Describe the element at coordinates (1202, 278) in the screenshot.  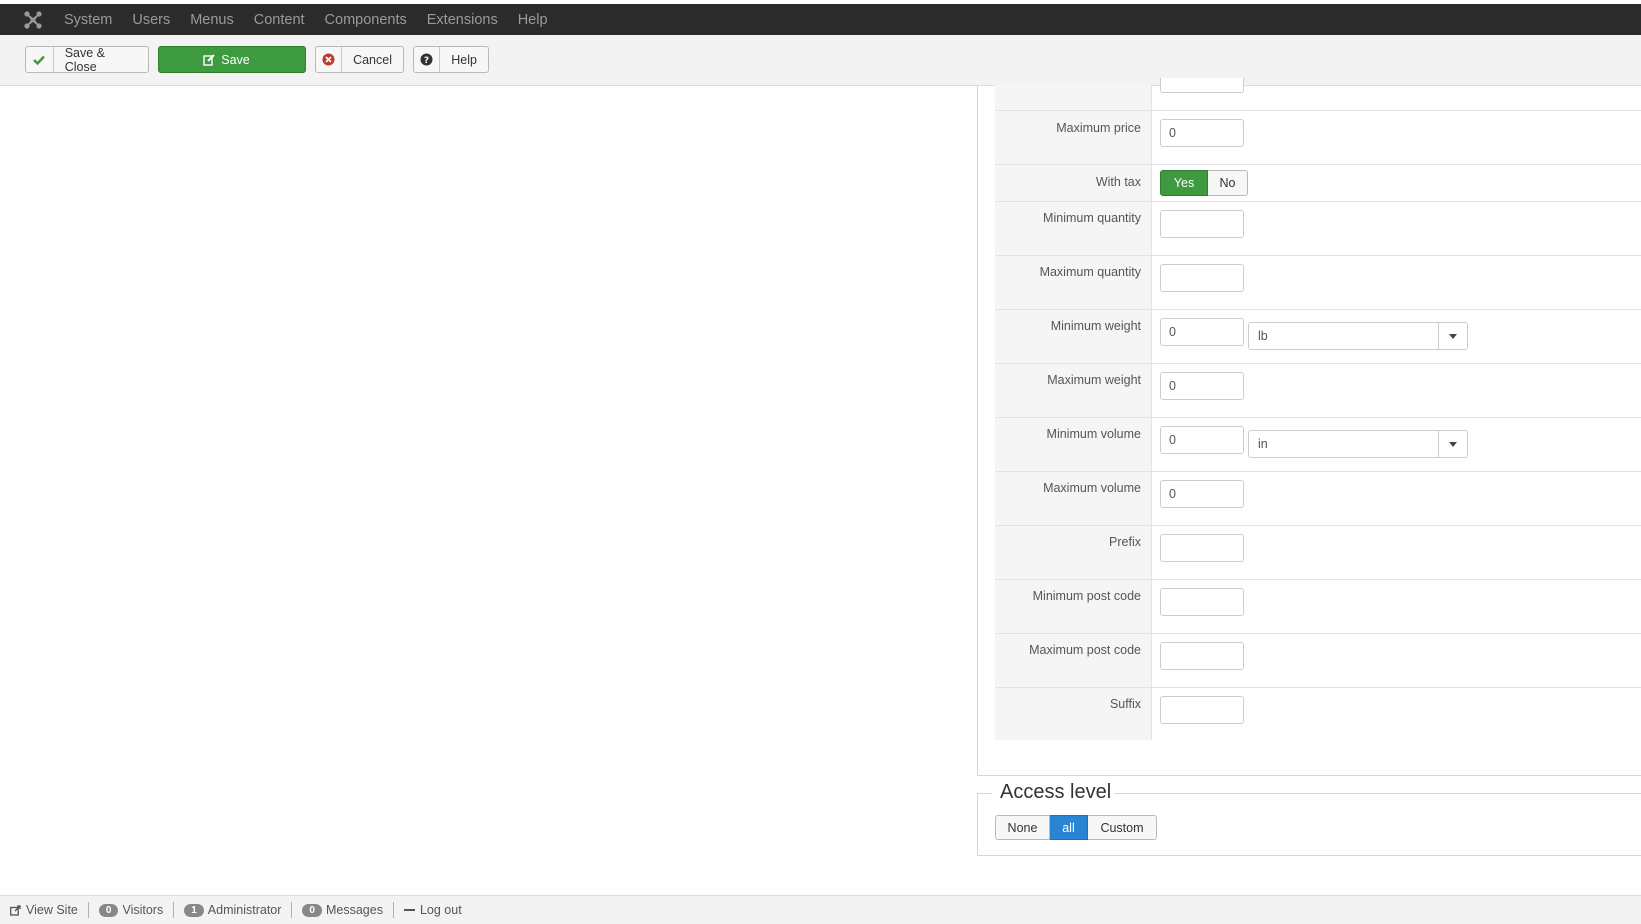
I see `maximum-quantity-input` at that location.